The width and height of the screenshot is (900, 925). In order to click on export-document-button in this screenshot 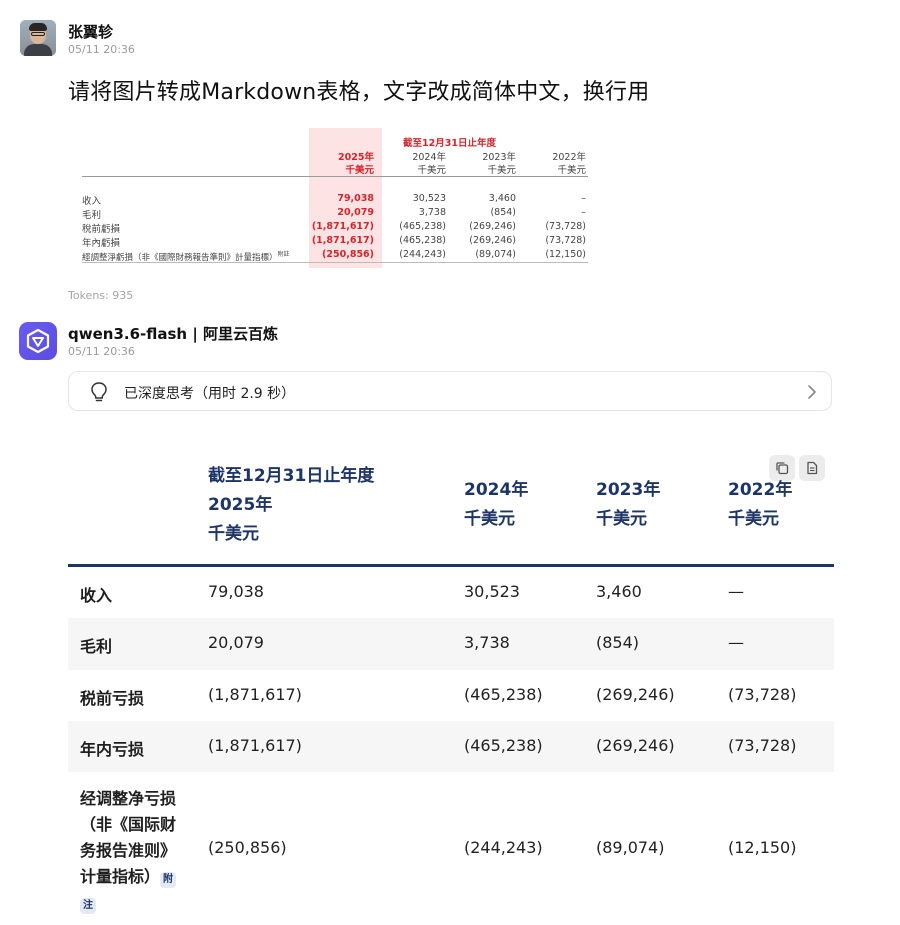, I will do `click(812, 468)`.